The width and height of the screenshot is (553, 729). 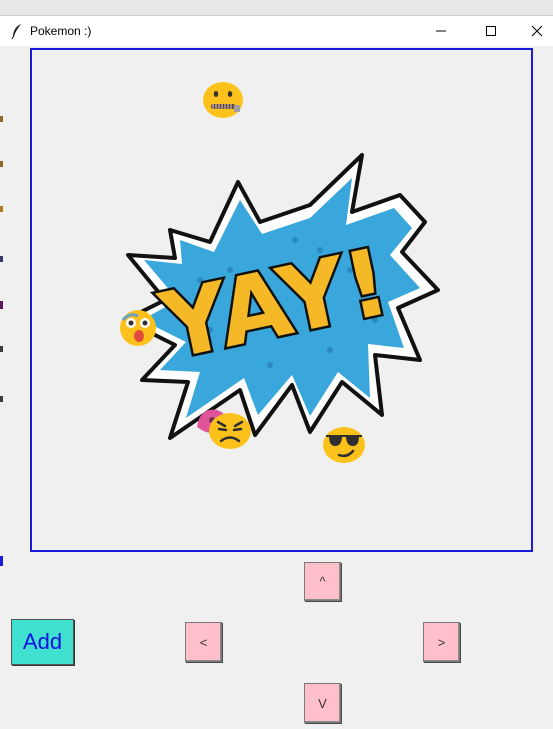 I want to click on minimize-icon, so click(x=441, y=31).